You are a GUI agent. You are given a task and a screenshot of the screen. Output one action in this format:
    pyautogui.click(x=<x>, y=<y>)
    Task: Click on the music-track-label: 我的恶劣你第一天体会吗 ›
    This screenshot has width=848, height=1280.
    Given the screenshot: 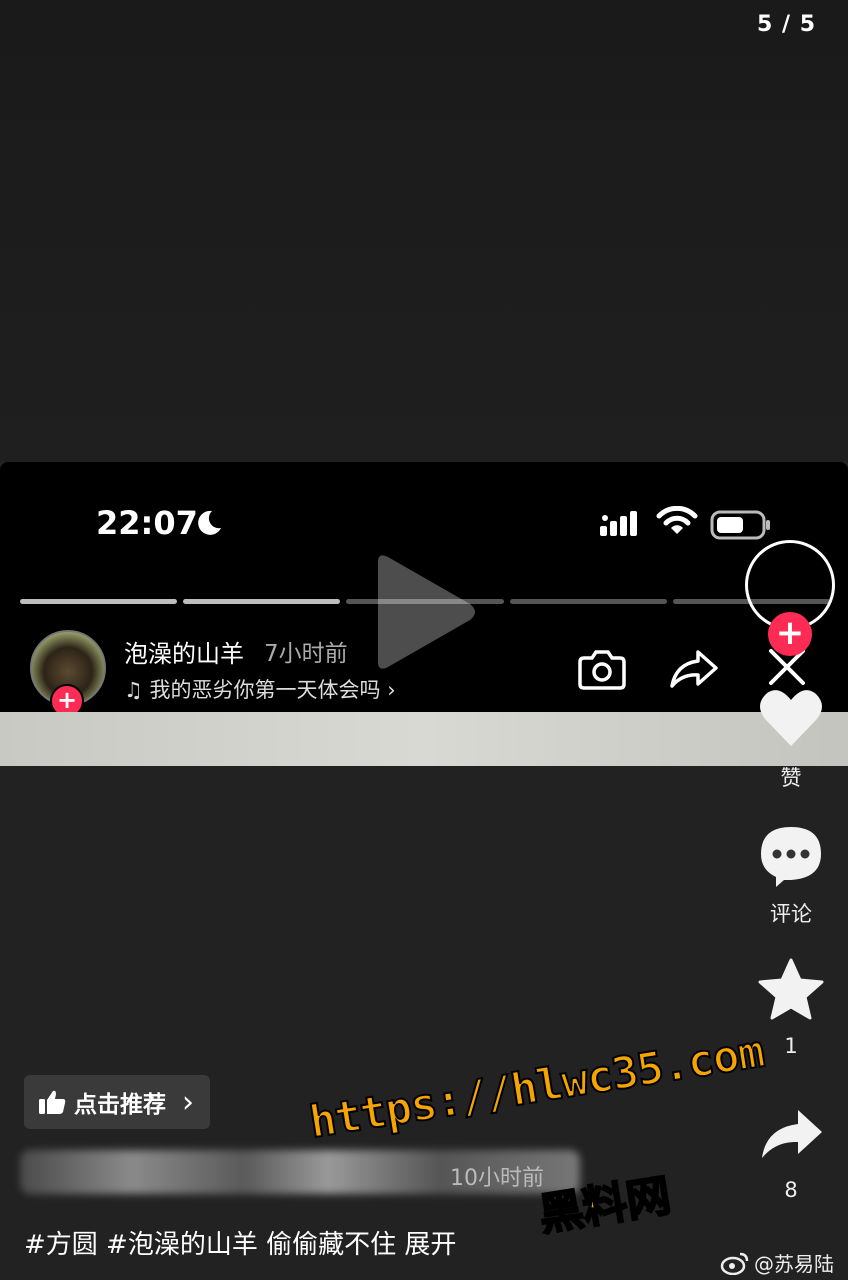 What is the action you would take?
    pyautogui.click(x=272, y=690)
    